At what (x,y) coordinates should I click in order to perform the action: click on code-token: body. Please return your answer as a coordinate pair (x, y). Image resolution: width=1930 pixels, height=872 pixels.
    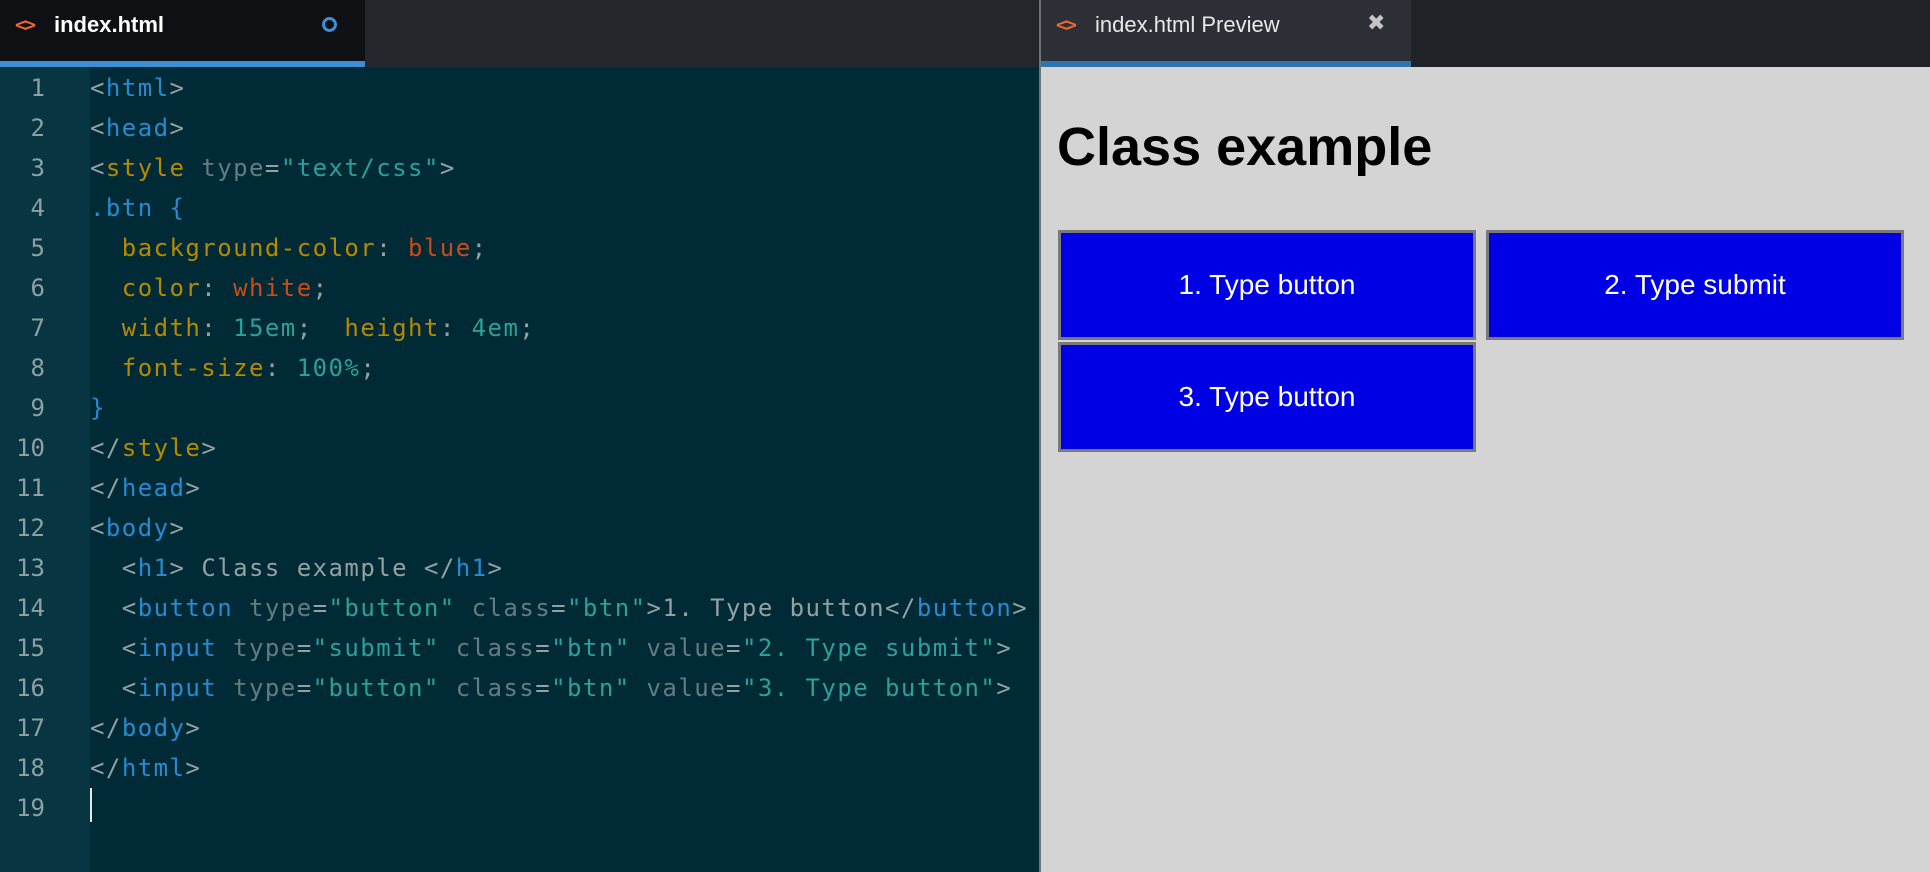
    Looking at the image, I should click on (153, 728).